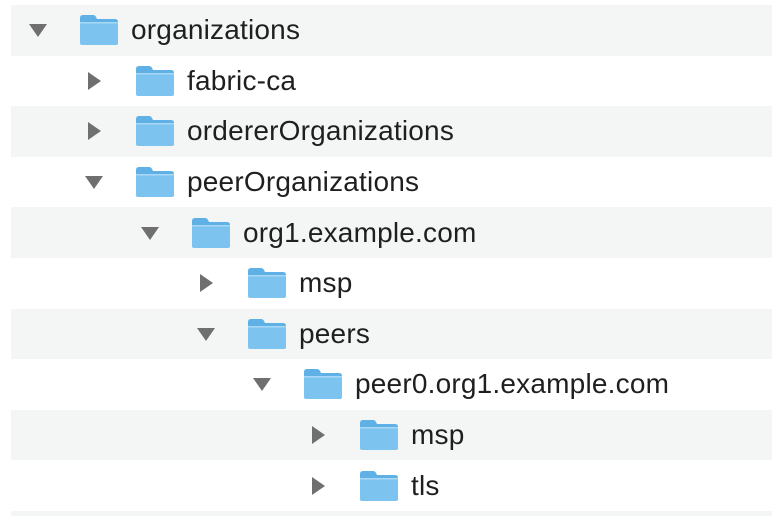  What do you see at coordinates (391, 334) in the screenshot?
I see `tree-row-peers: peers` at bounding box center [391, 334].